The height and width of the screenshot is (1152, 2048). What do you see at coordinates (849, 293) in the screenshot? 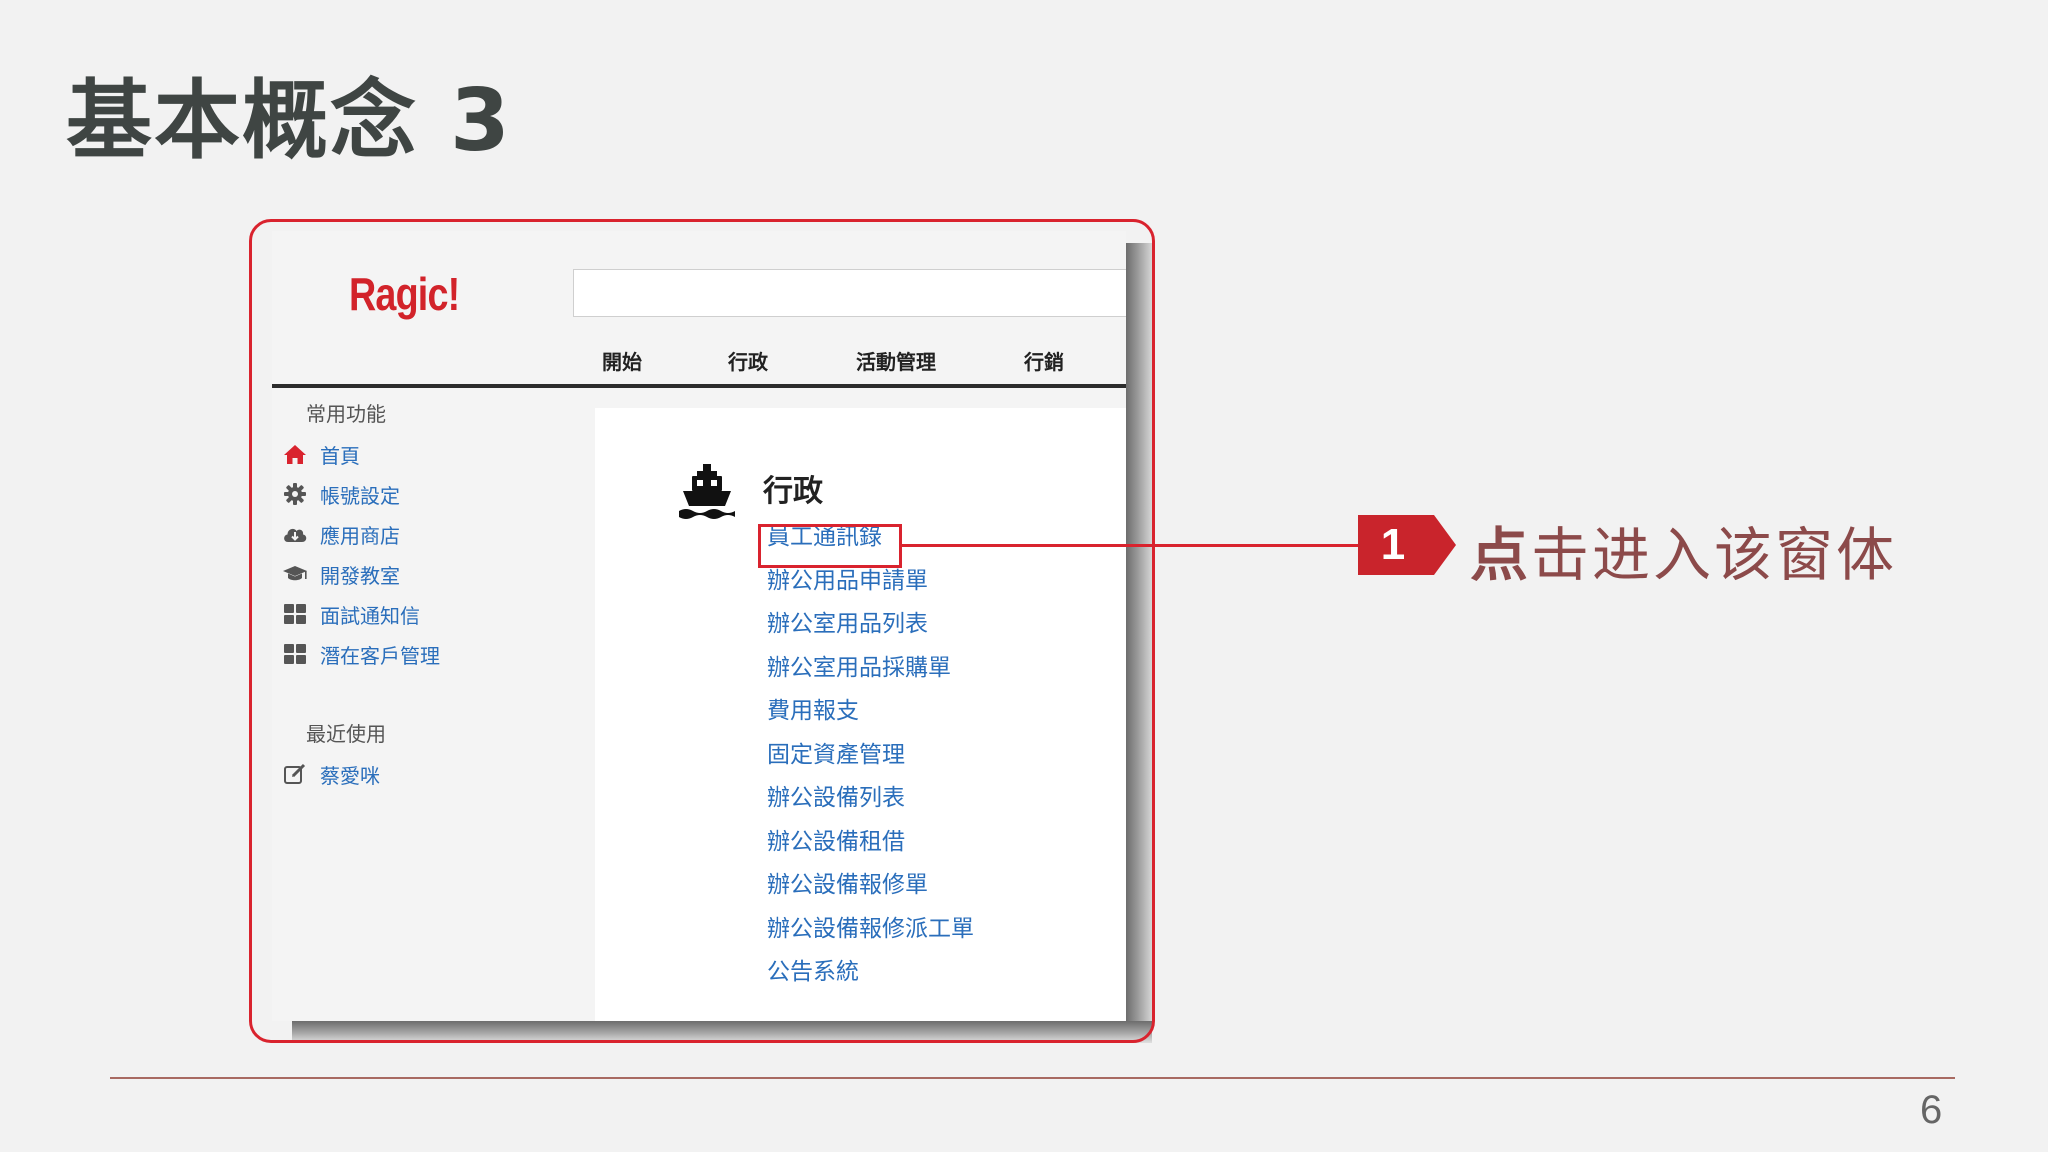
I see `search-input` at bounding box center [849, 293].